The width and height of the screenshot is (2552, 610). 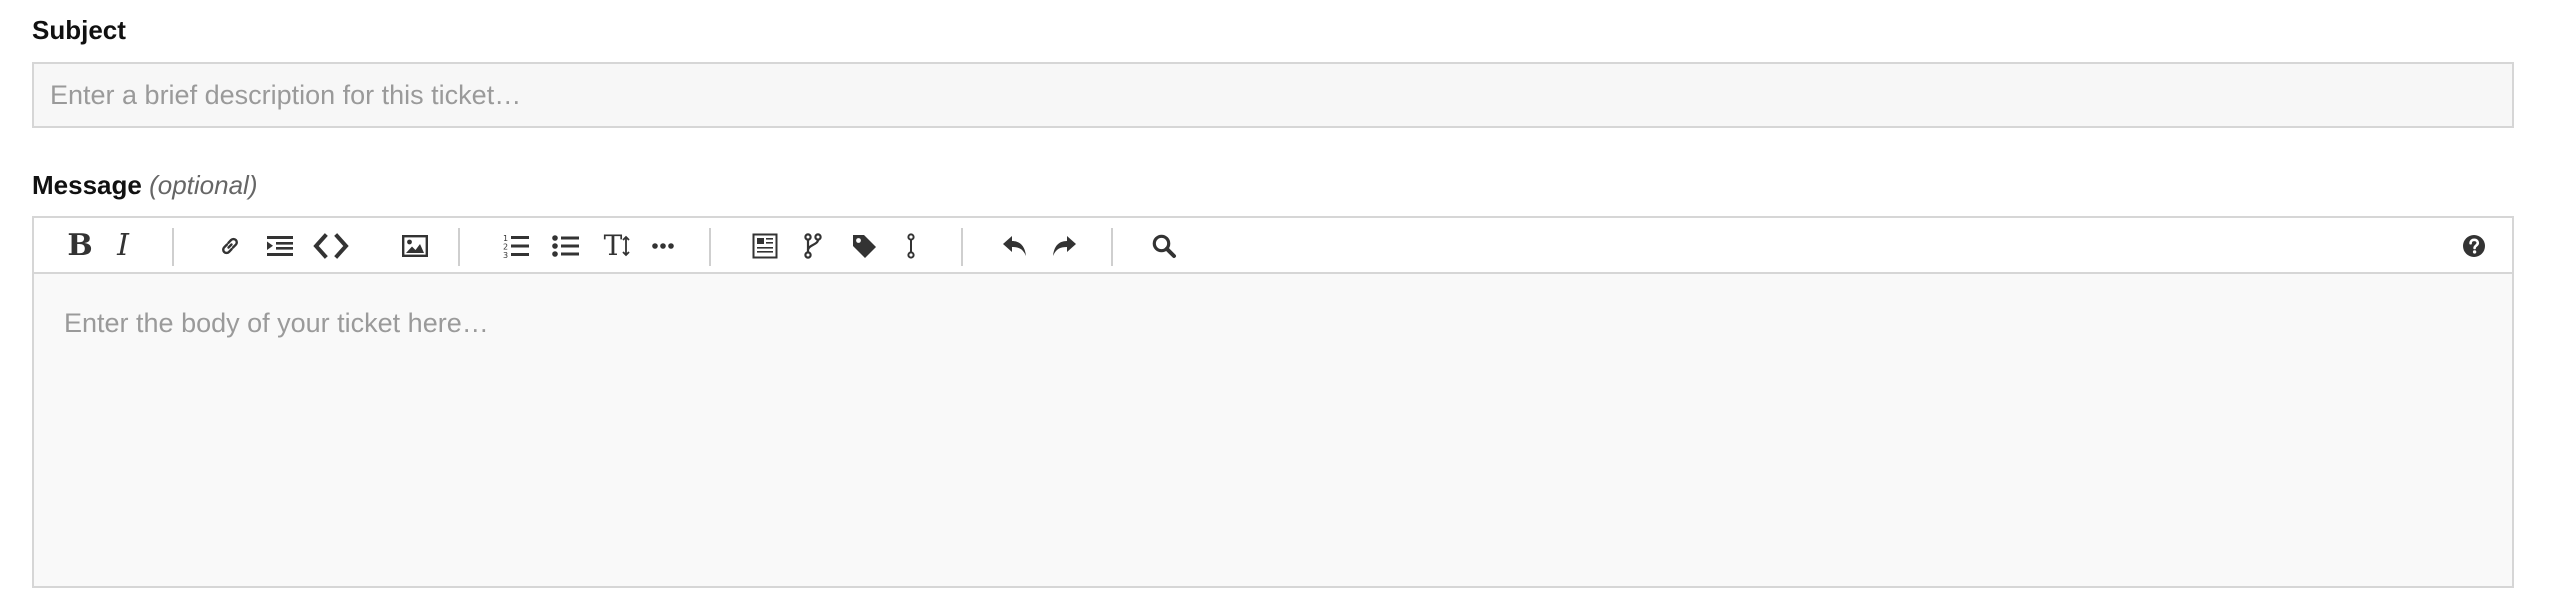 I want to click on heading-button: T, so click(x=617, y=246).